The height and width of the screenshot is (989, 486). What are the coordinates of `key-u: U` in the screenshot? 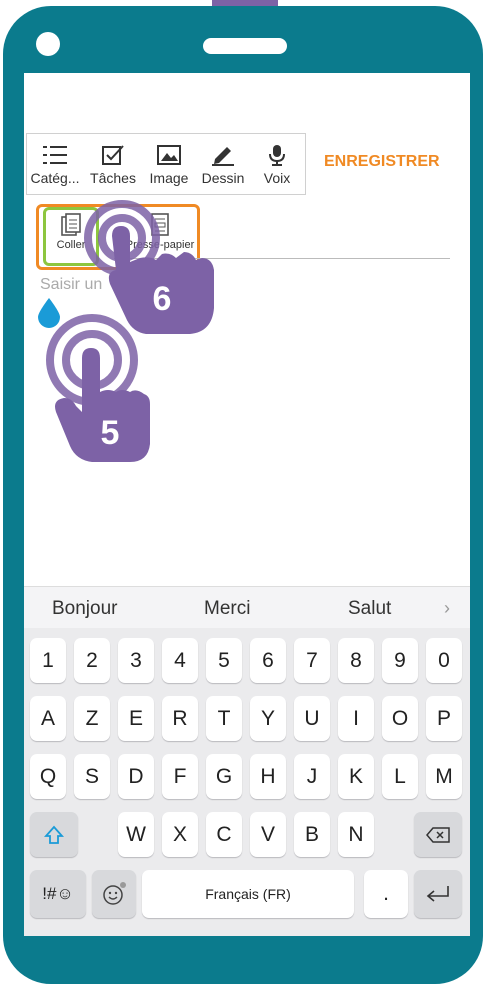 It's located at (312, 718).